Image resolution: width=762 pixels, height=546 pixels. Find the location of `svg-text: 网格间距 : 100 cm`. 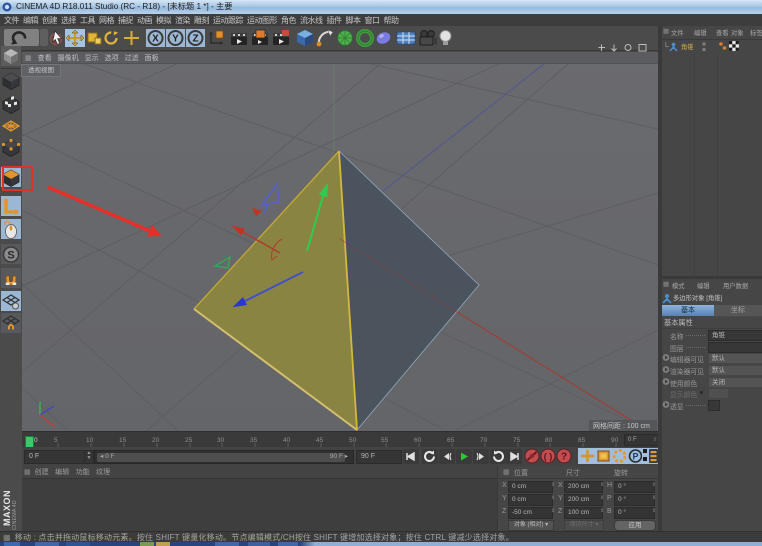

svg-text: 网格间距 : 100 cm is located at coordinates (621, 425).